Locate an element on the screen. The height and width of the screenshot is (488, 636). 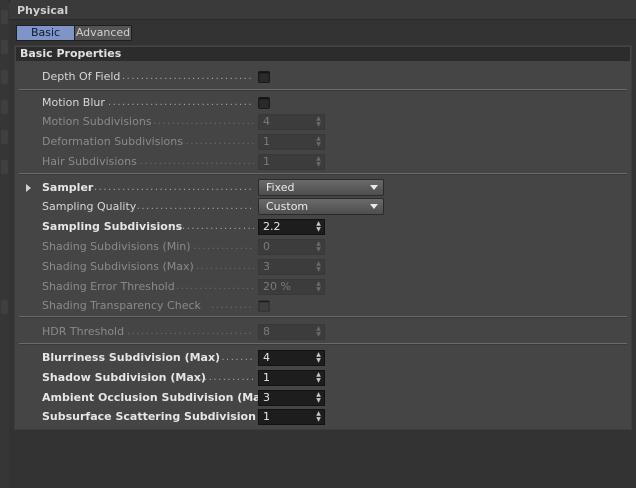
shading-subdivisions-max-value: 3 is located at coordinates (266, 266).